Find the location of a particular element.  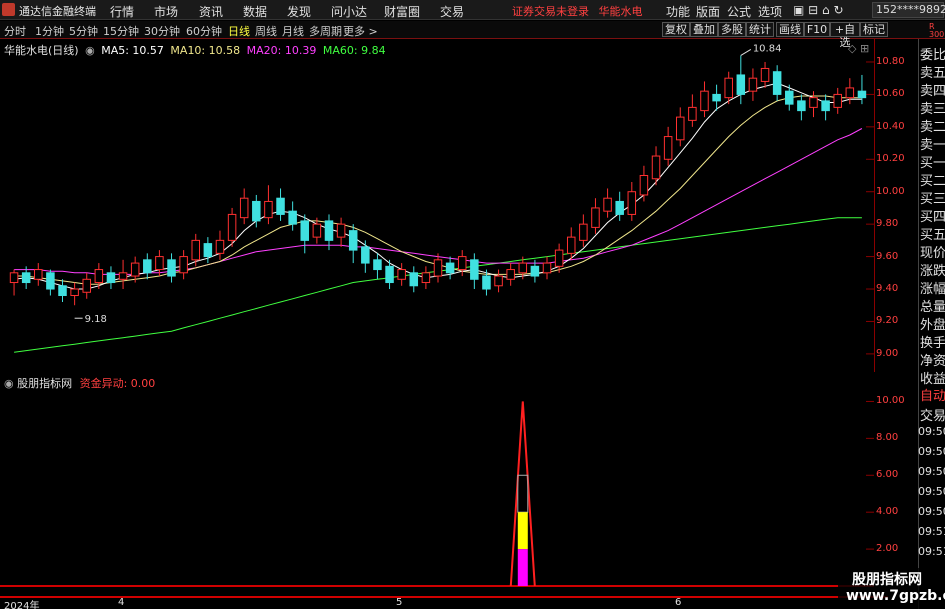

period-weekly: 周线 is located at coordinates (266, 31).